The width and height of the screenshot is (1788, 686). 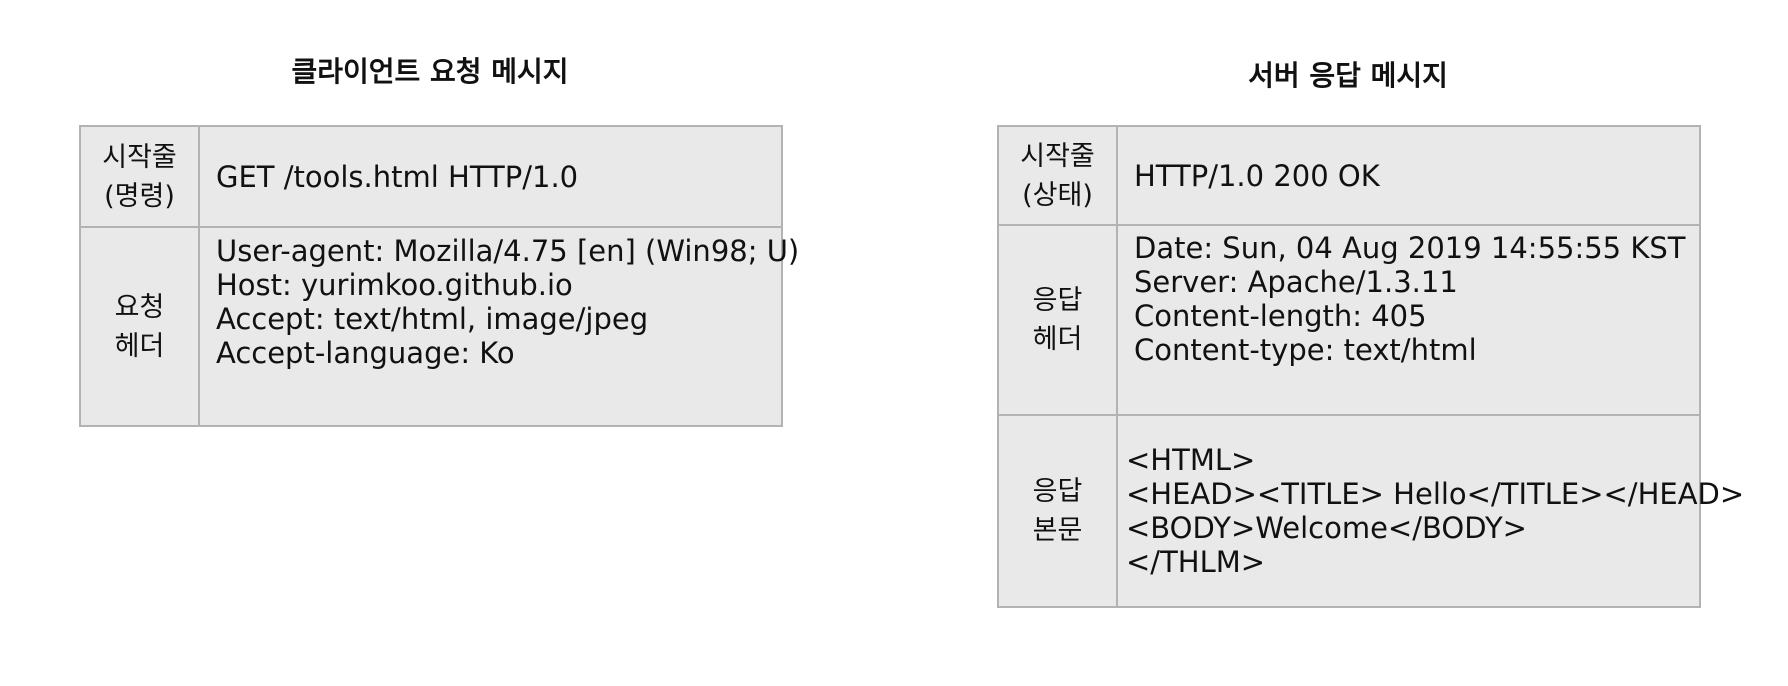 What do you see at coordinates (397, 176) in the screenshot?
I see `request-line: GET /tools.html HTTP/1.0` at bounding box center [397, 176].